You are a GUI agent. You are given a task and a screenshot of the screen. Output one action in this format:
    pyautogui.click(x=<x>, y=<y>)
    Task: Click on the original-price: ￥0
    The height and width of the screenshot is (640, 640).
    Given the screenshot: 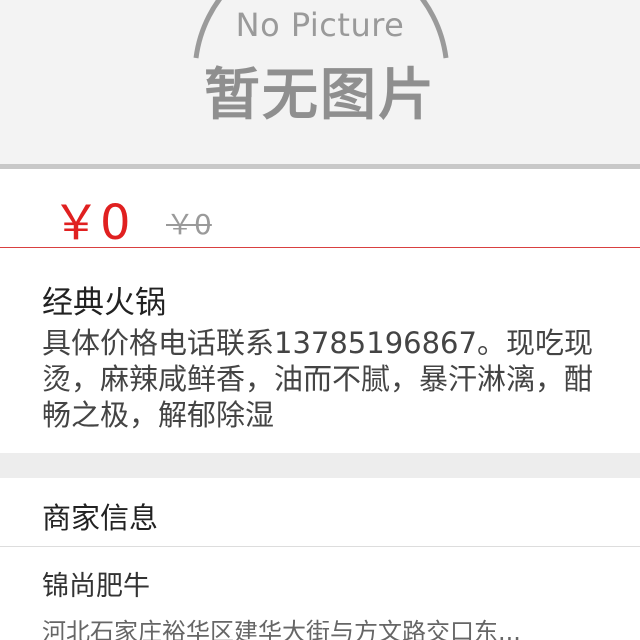 What is the action you would take?
    pyautogui.click(x=189, y=224)
    